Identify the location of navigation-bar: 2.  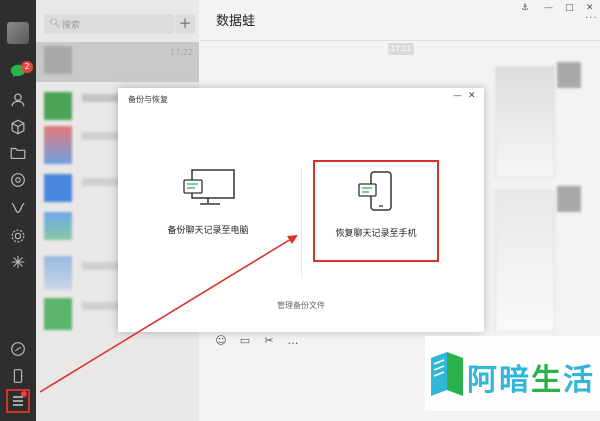
(18, 210).